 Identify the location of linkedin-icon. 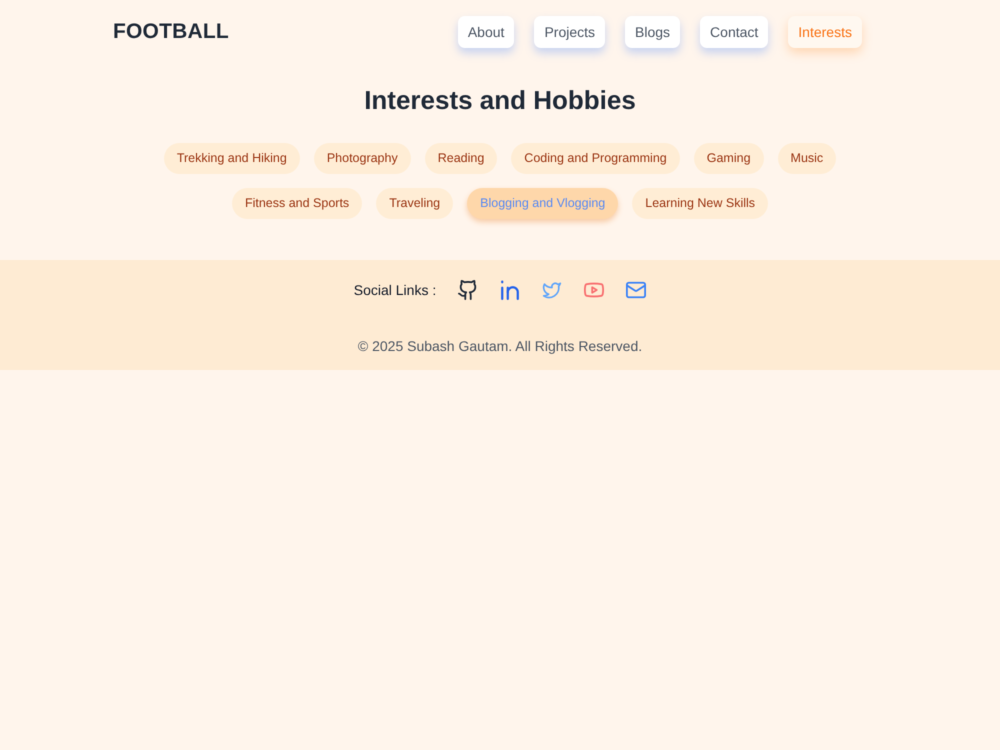
(510, 290).